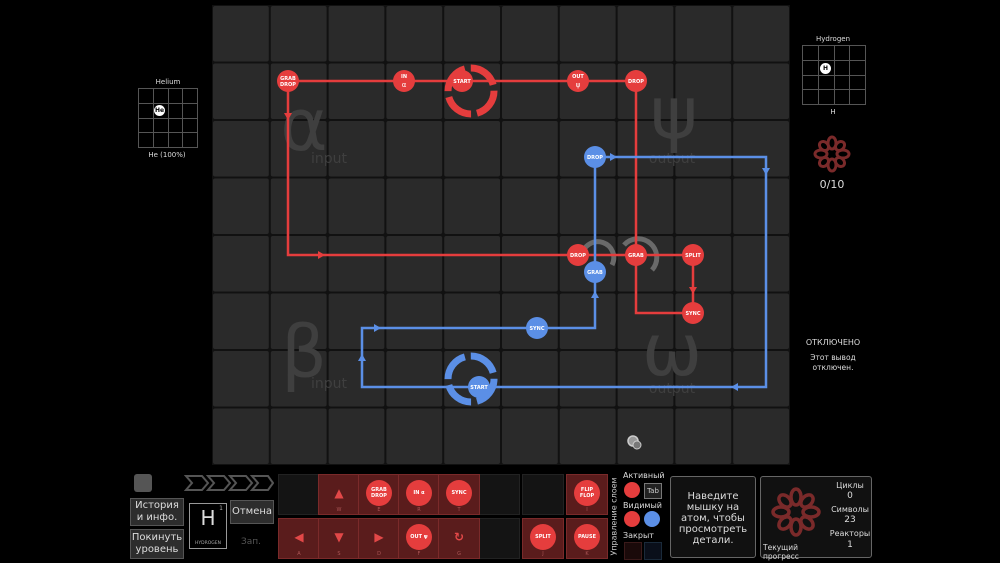  Describe the element at coordinates (168, 118) in the screenshot. I see `input-molecule-grid` at that location.